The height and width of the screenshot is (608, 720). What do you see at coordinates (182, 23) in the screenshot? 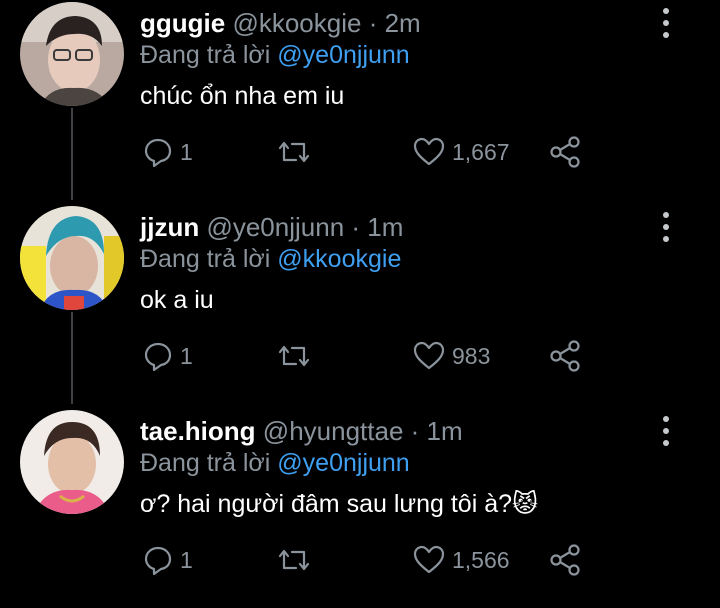
I see `display-name: ggugie` at bounding box center [182, 23].